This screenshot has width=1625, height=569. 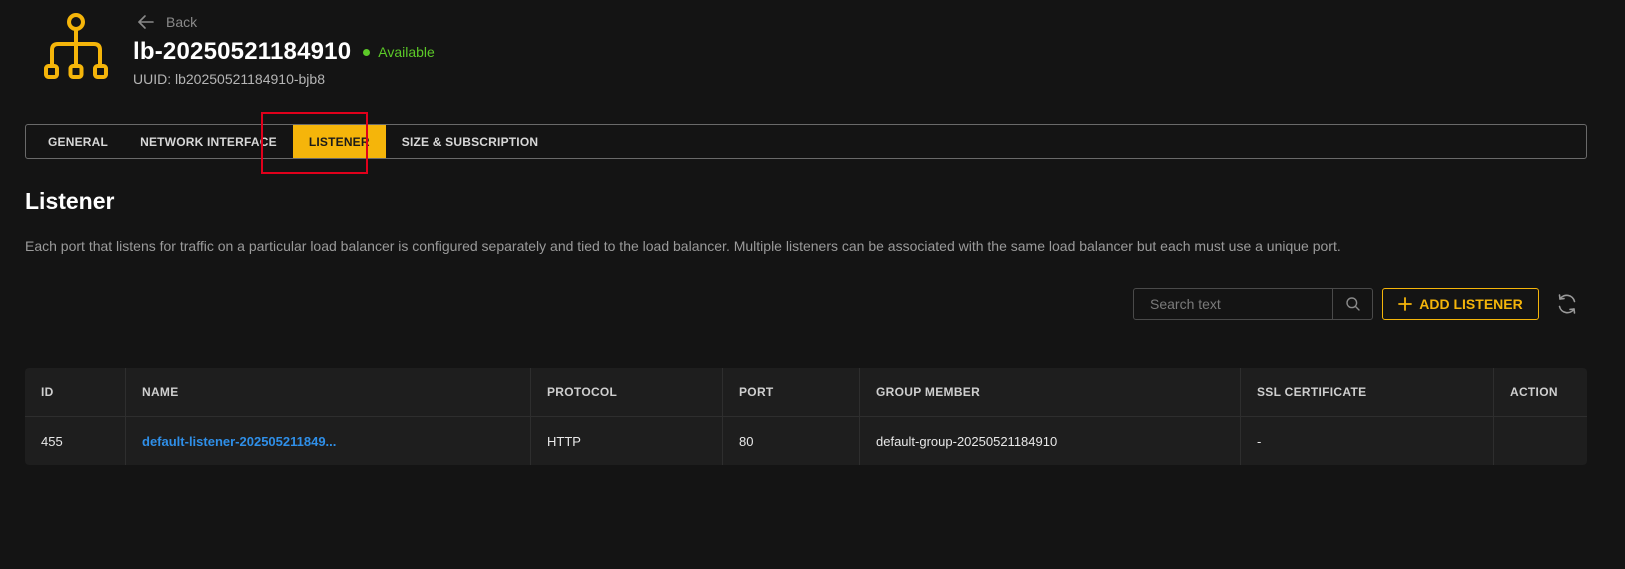 What do you see at coordinates (70, 201) in the screenshot?
I see `section-title: Listener` at bounding box center [70, 201].